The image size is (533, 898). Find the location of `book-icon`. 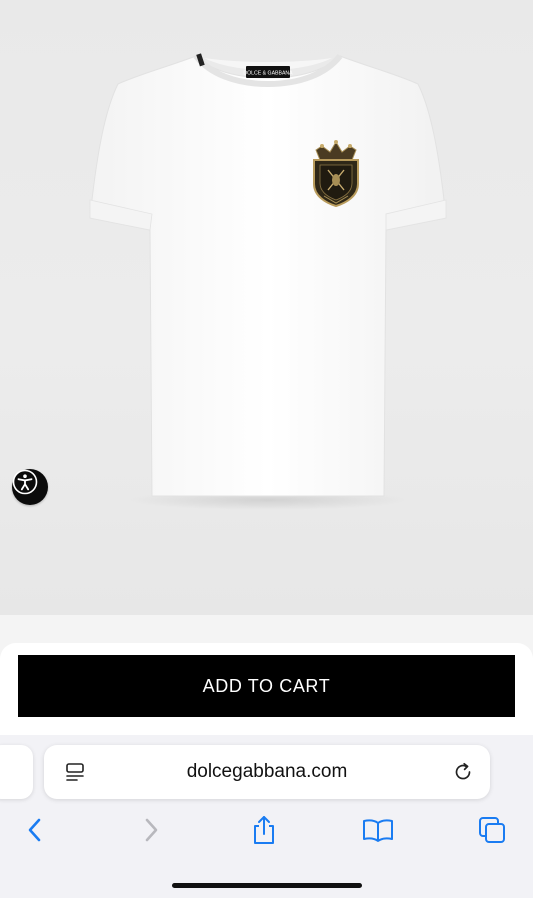

book-icon is located at coordinates (378, 830).